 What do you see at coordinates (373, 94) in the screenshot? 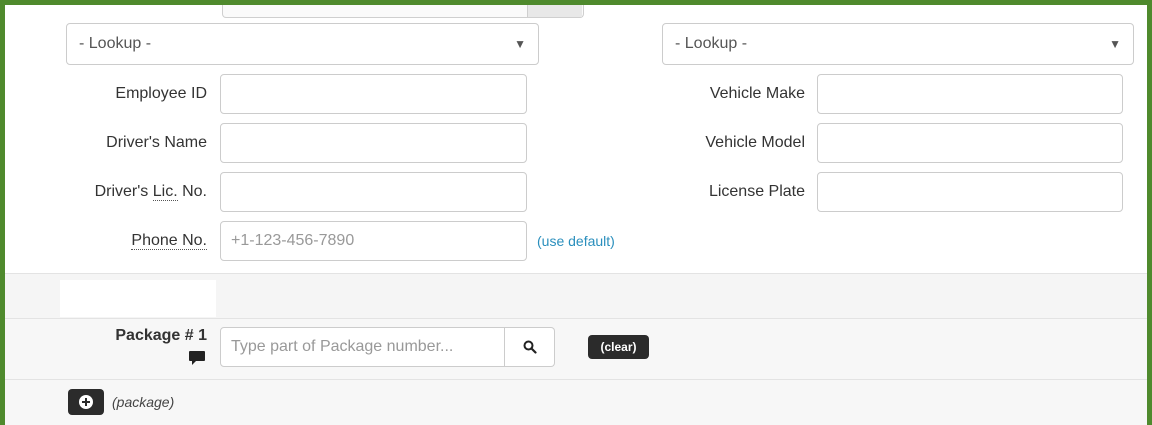
I see `employee-id-input` at bounding box center [373, 94].